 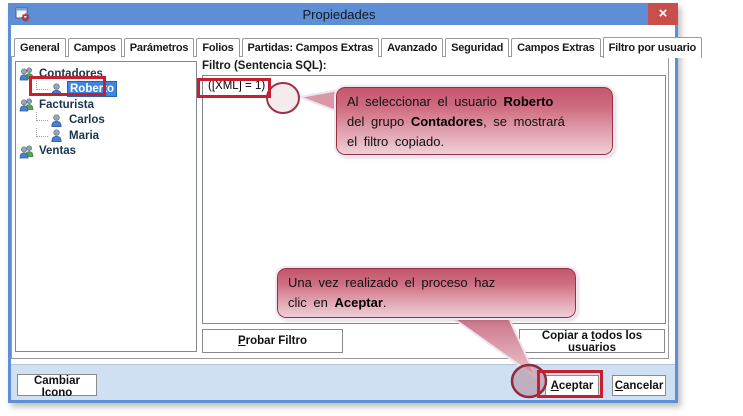 I want to click on callout-text: clic en, so click(x=311, y=302).